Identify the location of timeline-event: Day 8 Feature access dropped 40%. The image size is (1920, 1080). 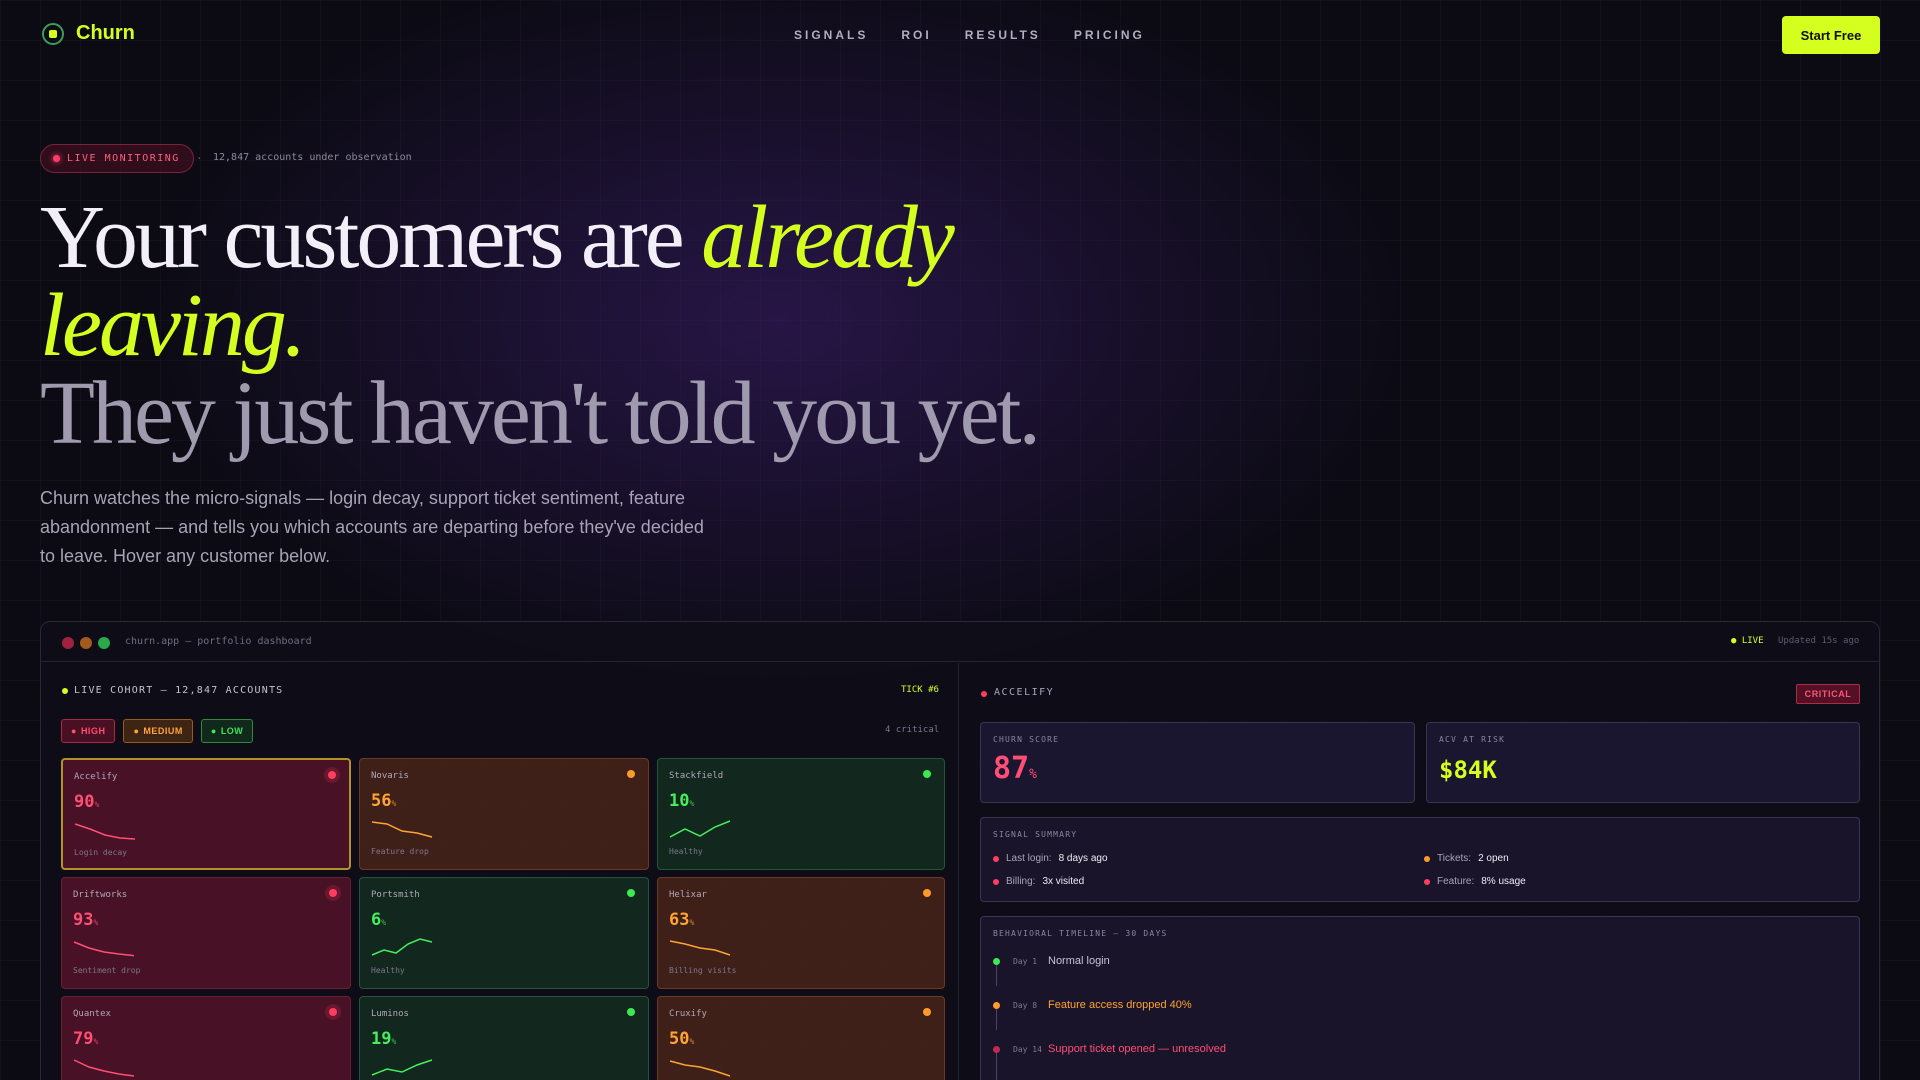
(1092, 1005).